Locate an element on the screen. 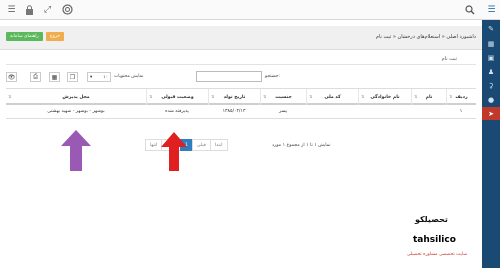 The width and height of the screenshot is (500, 268). cell-birth-date: ۱۳۸۵/۰۲/۱۳ is located at coordinates (234, 111).